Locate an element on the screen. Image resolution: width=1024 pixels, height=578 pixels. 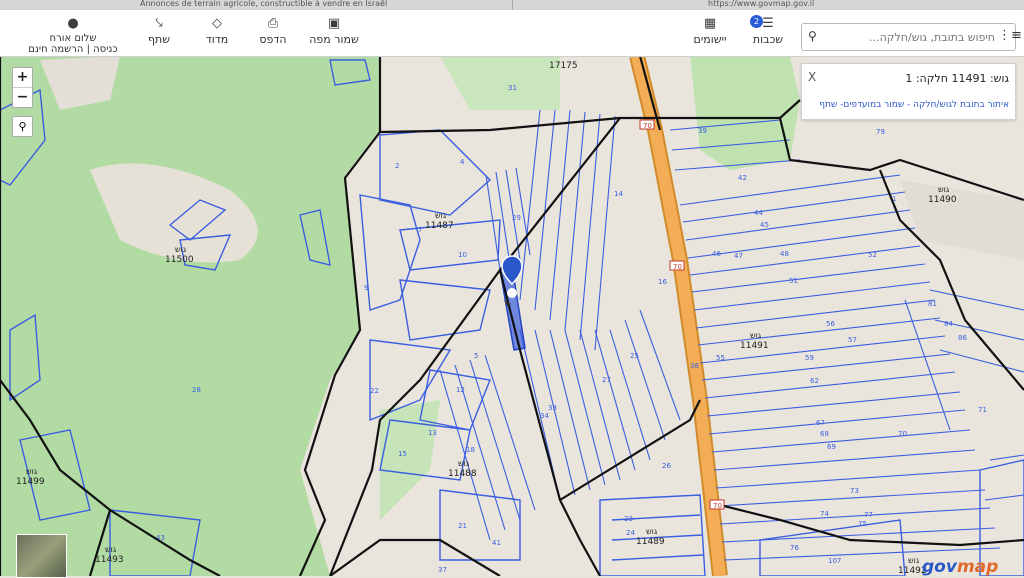
apps-grid-icon: ▦ is located at coordinates (710, 23).